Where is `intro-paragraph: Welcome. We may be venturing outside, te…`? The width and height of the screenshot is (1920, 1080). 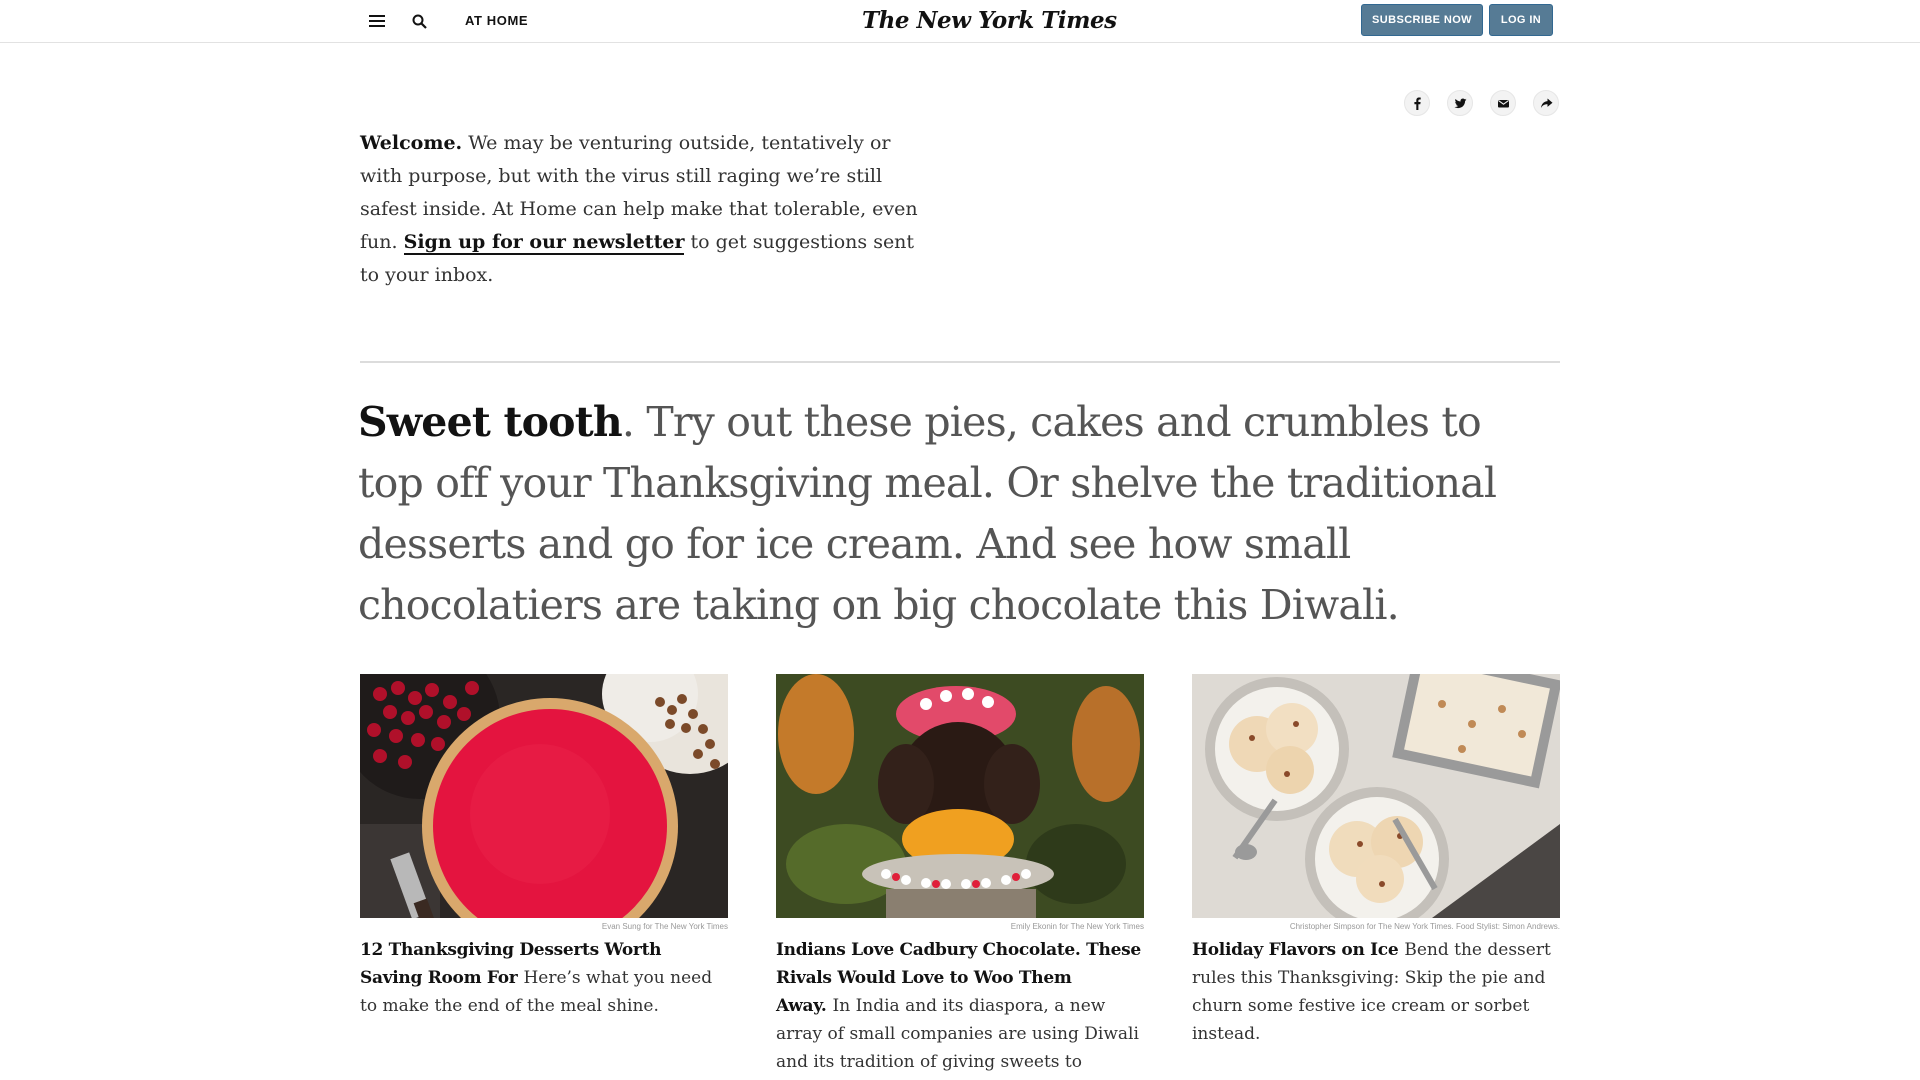 intro-paragraph: Welcome. We may be venturing outside, te… is located at coordinates (649, 209).